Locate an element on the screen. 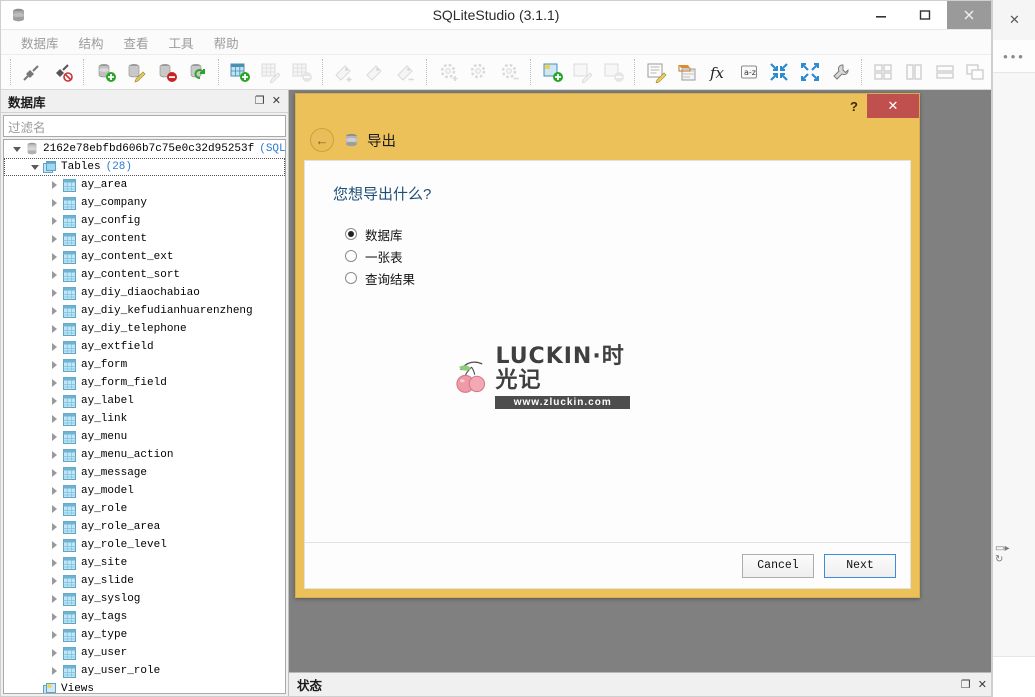 The height and width of the screenshot is (697, 1035). cancel-button: Cancel is located at coordinates (778, 565).